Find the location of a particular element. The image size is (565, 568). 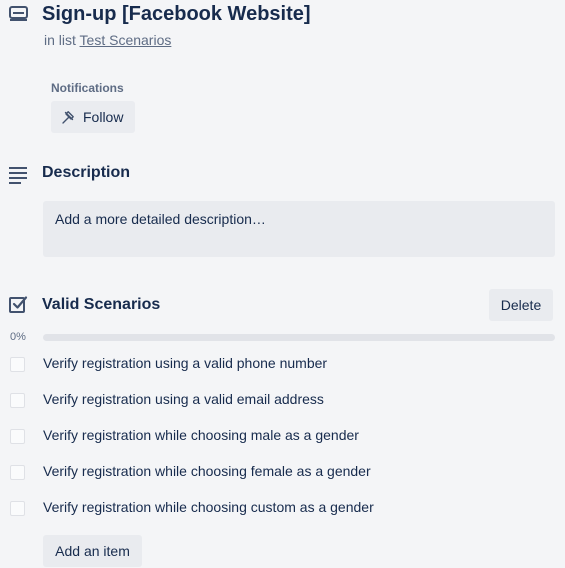

list-reference: in list Test Scenarios is located at coordinates (107, 40).